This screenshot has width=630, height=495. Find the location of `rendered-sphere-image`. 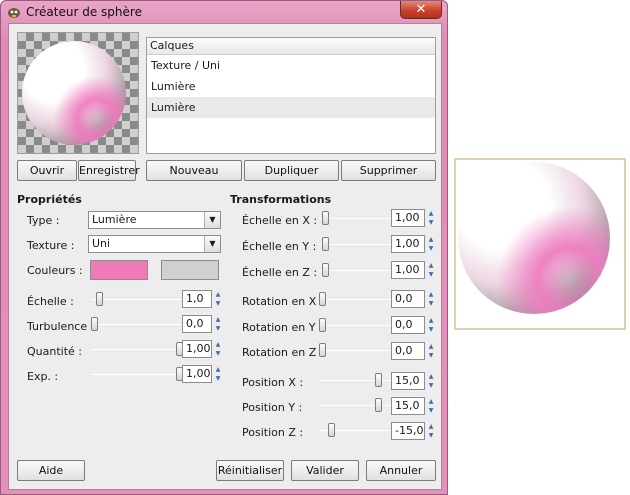

rendered-sphere-image is located at coordinates (540, 244).